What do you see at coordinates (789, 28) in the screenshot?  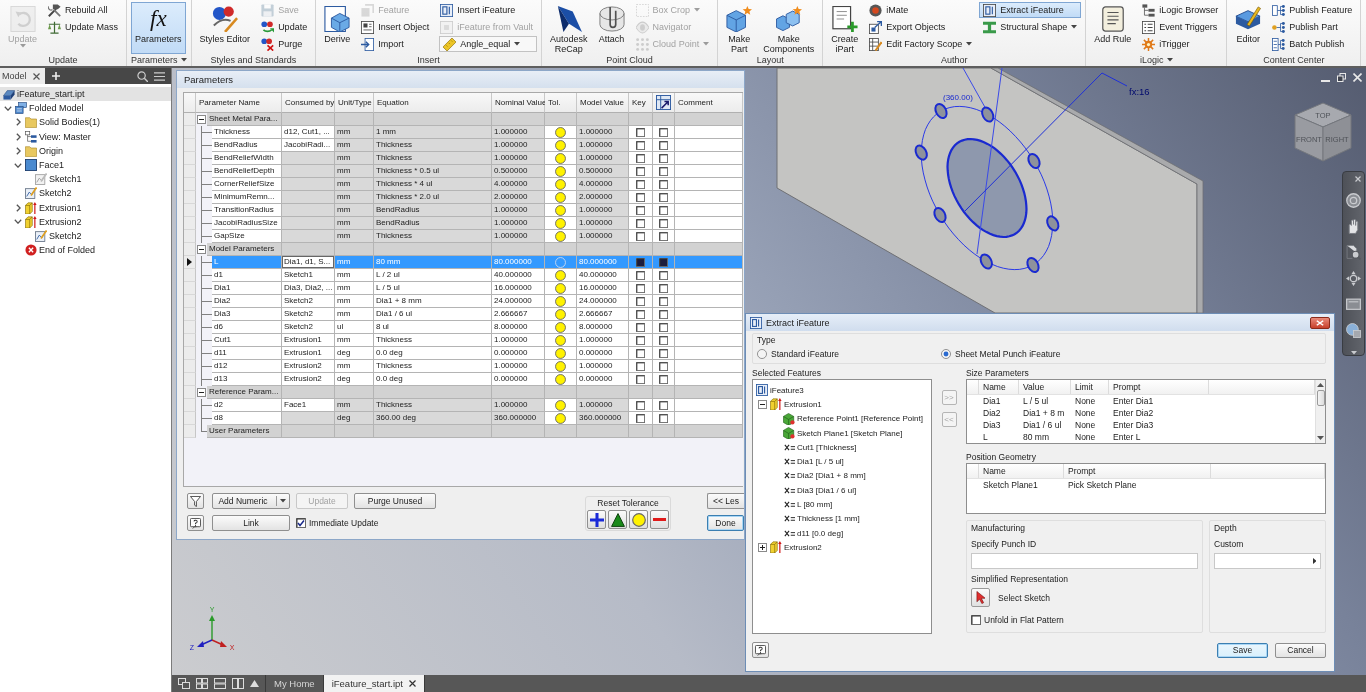 I see `ribbon-button: Make Components` at bounding box center [789, 28].